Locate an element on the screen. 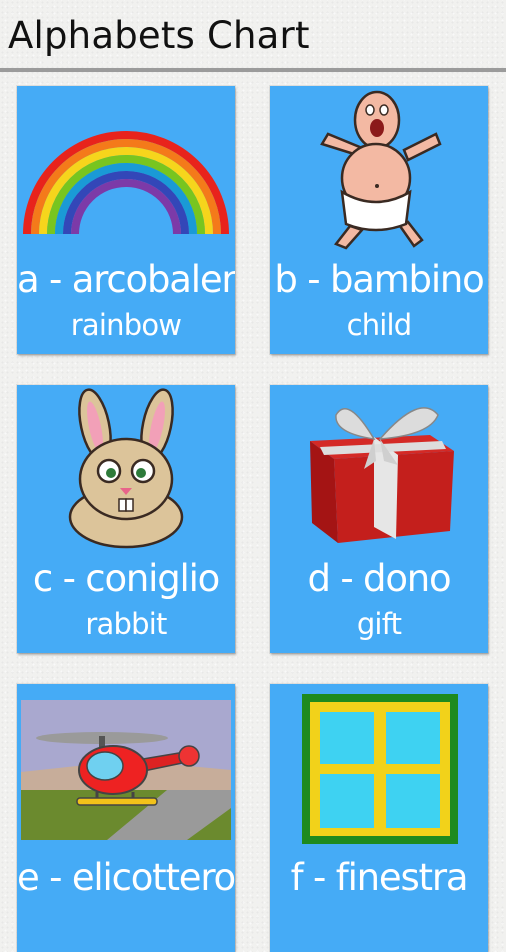 This screenshot has height=952, width=506. card-f-finestra: f - finestra is located at coordinates (379, 818).